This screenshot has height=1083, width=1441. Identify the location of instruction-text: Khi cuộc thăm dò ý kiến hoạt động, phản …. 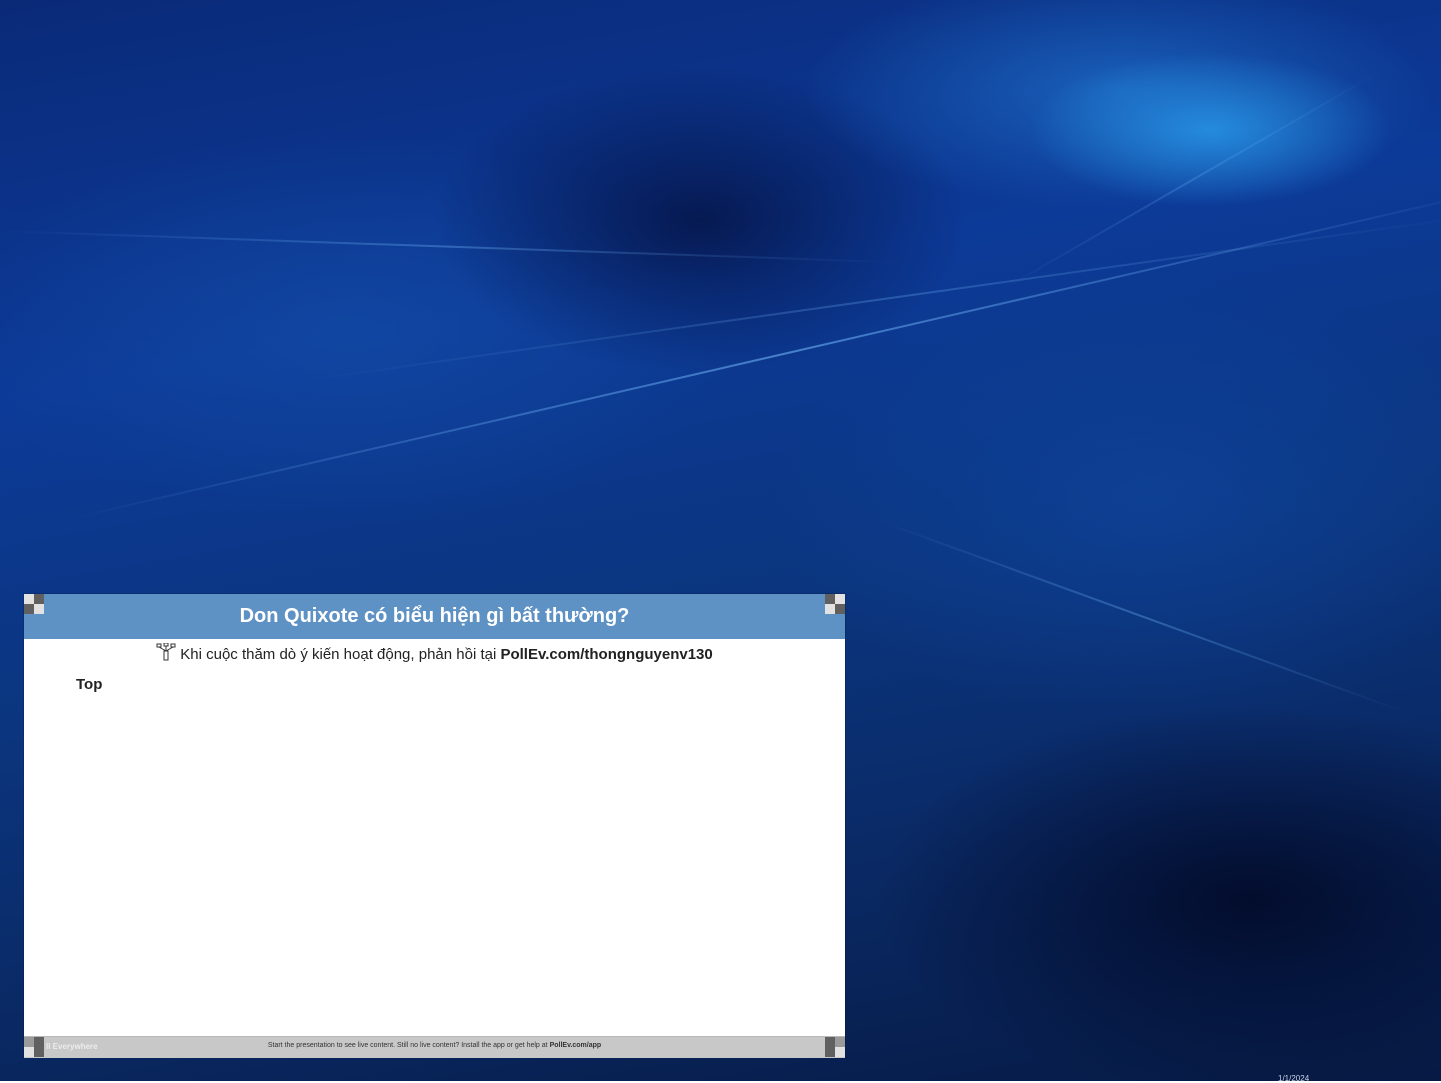
(340, 654).